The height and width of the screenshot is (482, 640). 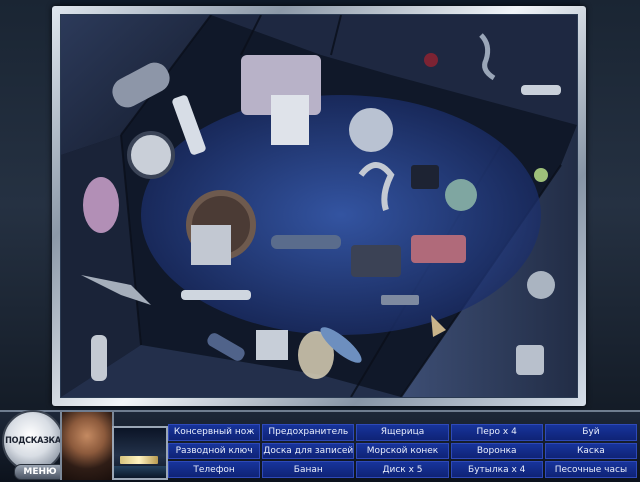 I want to click on scene-thumbnail, so click(x=140, y=453).